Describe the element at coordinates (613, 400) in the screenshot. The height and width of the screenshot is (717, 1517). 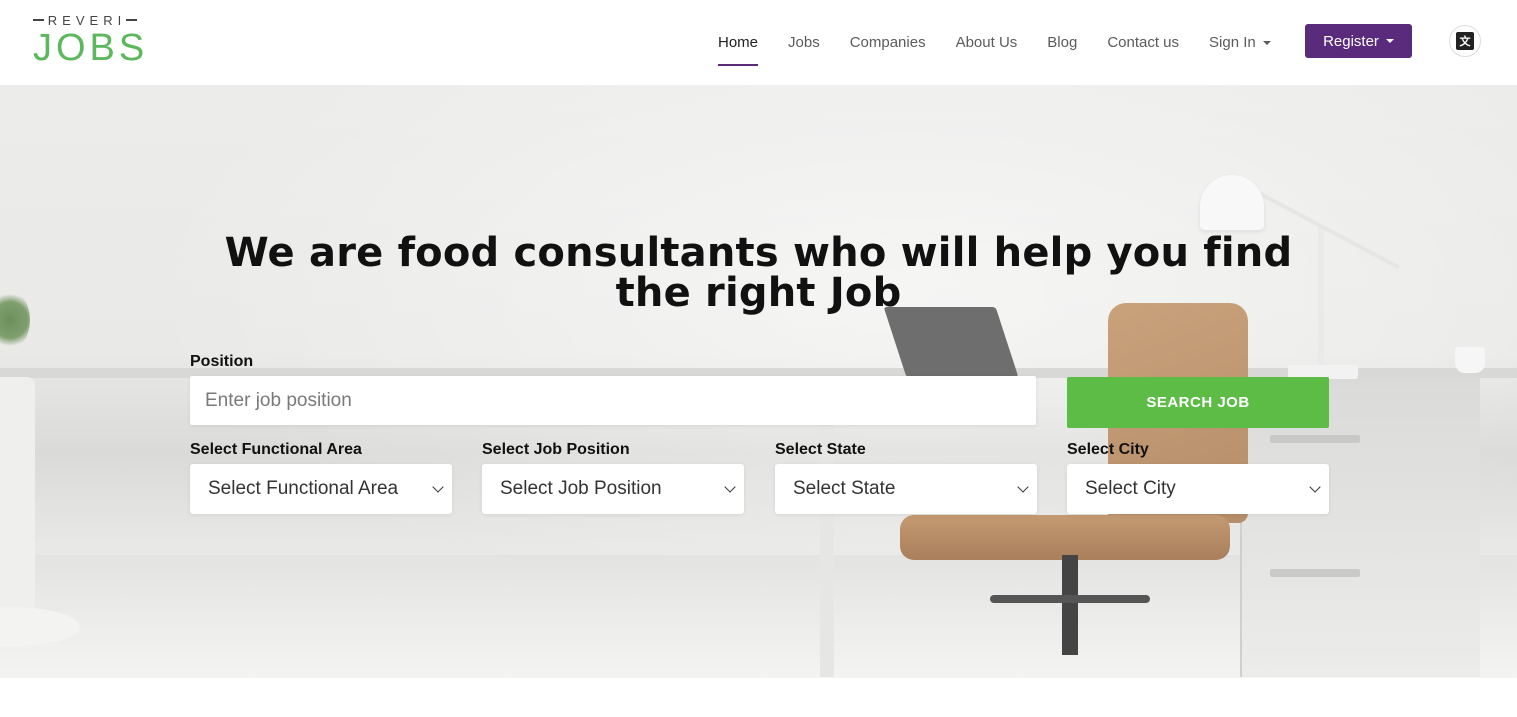
I see `position-input: Enter job position` at that location.